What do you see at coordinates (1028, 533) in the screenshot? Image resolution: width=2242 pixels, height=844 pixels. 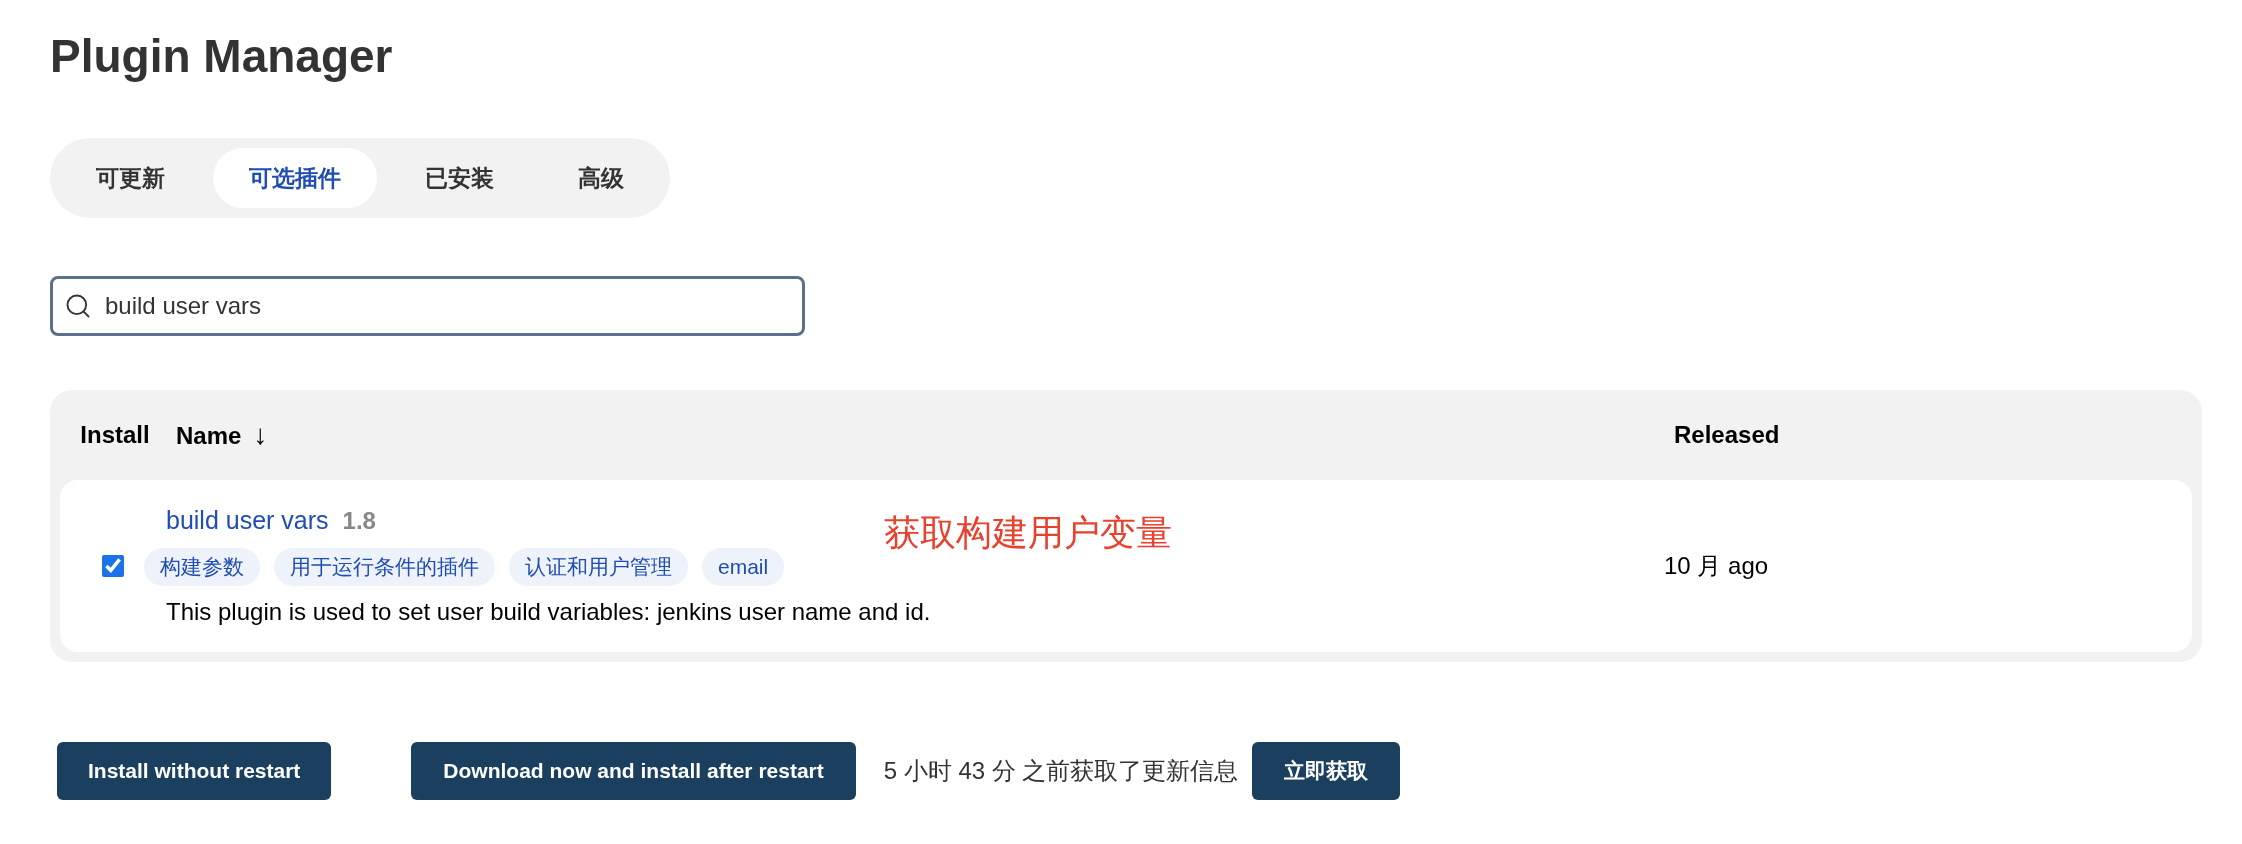 I see `annotation-text: 获取构建用户变量` at bounding box center [1028, 533].